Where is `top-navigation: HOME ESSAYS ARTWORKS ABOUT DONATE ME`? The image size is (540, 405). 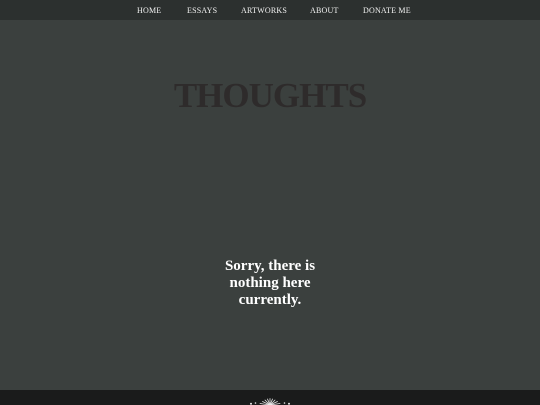
top-navigation: HOME ESSAYS ARTWORKS ABOUT DONATE ME is located at coordinates (270, 10).